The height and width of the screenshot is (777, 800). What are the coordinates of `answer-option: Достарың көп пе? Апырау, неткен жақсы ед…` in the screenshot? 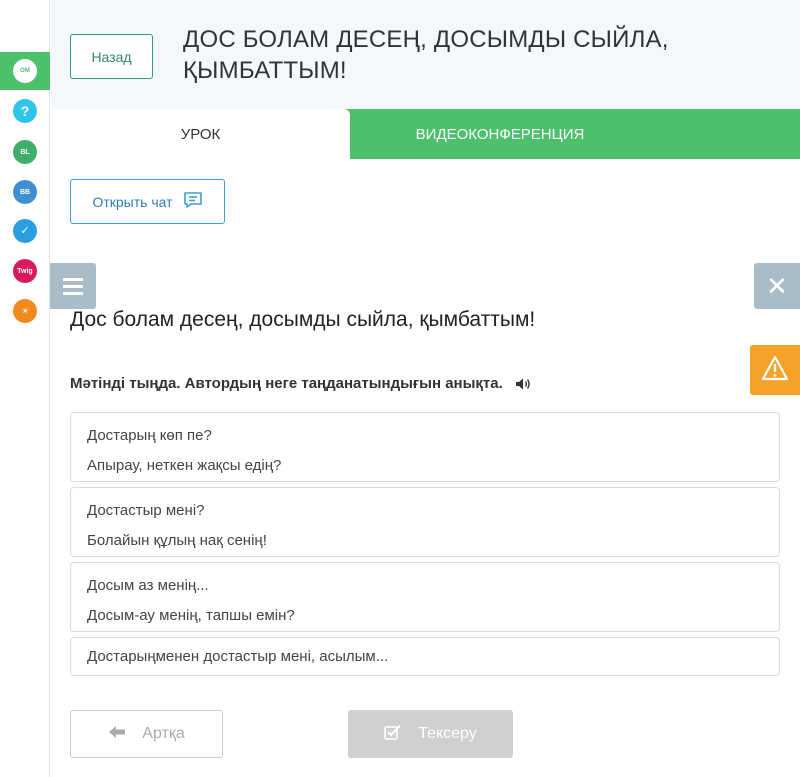 It's located at (425, 447).